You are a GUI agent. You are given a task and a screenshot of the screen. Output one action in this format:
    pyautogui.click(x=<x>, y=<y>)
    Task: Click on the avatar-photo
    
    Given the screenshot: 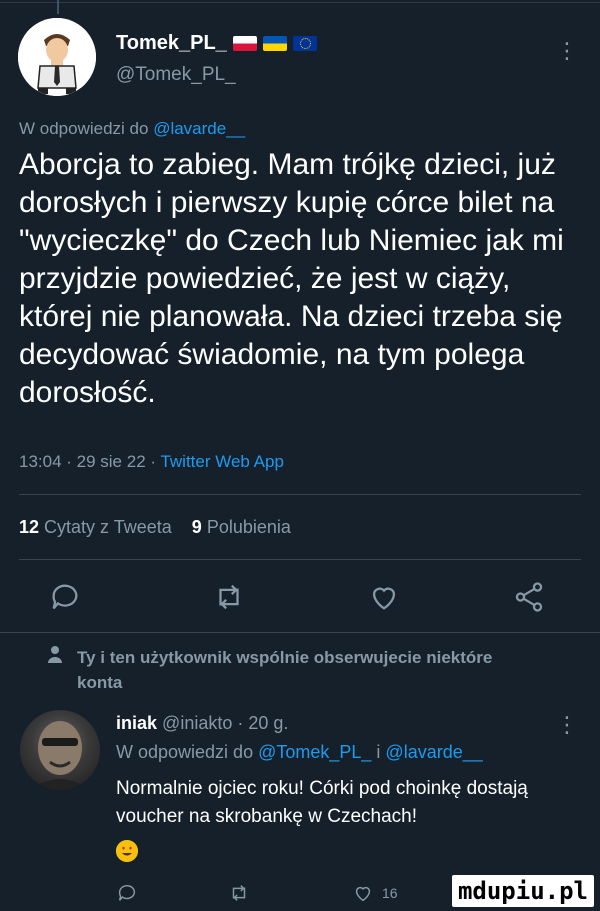 What is the action you would take?
    pyautogui.click(x=60, y=755)
    